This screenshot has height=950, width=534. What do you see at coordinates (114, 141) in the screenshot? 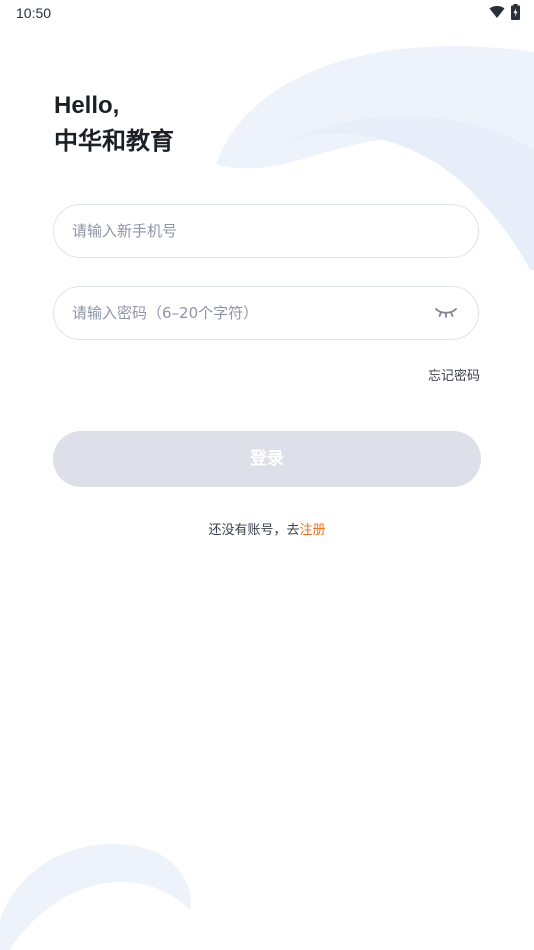
I see `greeting-brand: 中华和教育` at bounding box center [114, 141].